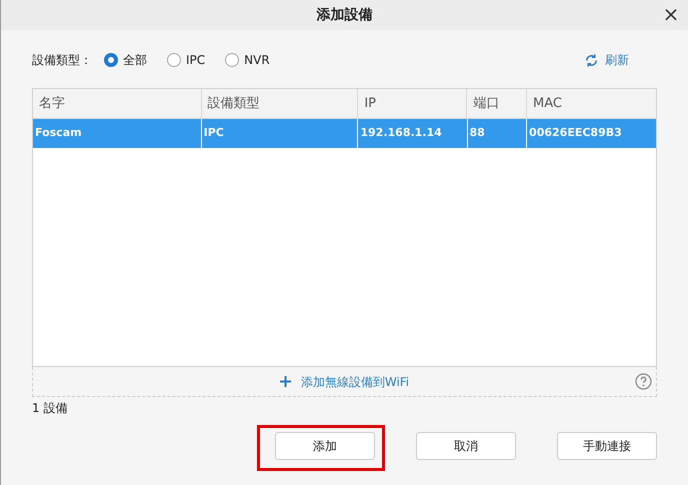 The height and width of the screenshot is (485, 688). What do you see at coordinates (671, 14) in the screenshot?
I see `close-button: ×` at bounding box center [671, 14].